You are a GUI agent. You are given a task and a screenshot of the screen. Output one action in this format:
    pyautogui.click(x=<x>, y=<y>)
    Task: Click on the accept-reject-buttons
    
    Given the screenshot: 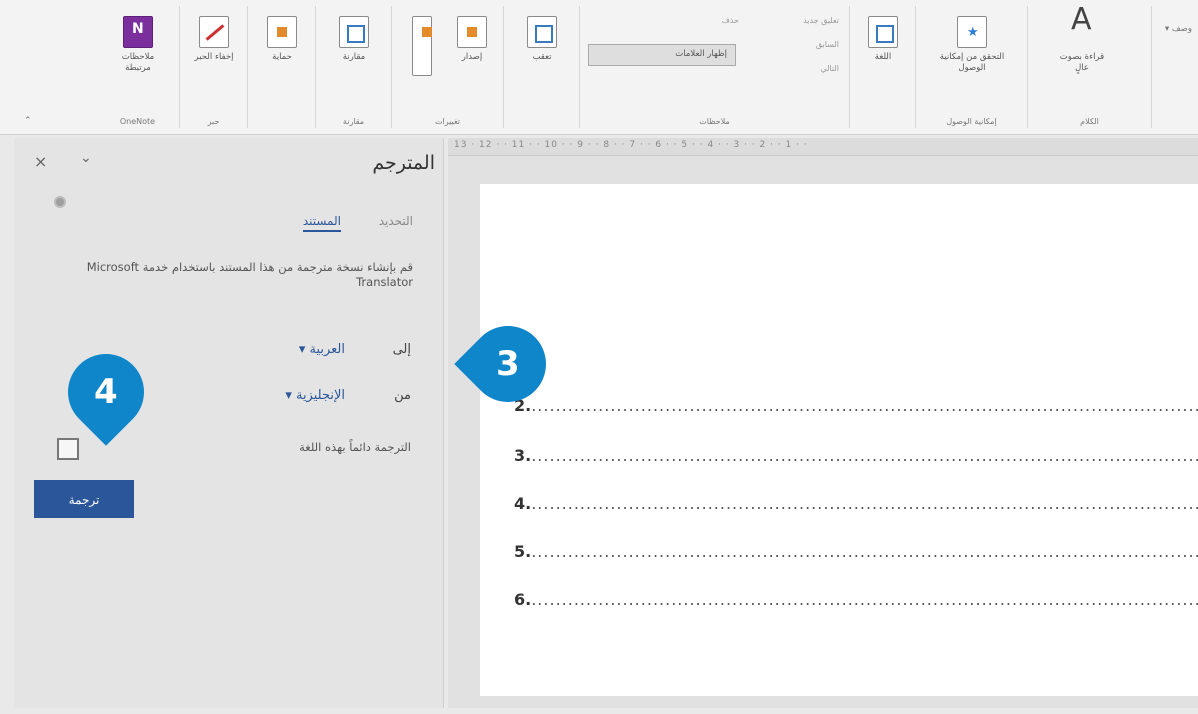 What is the action you would take?
    pyautogui.click(x=422, y=48)
    